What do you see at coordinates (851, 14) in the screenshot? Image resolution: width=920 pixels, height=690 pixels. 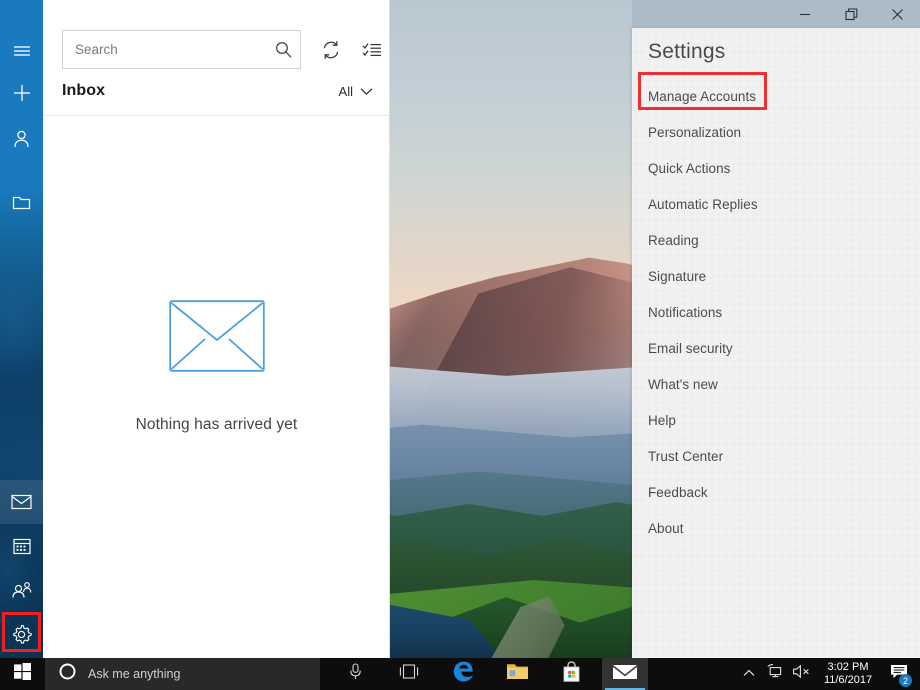 I see `maximize-restore-button` at bounding box center [851, 14].